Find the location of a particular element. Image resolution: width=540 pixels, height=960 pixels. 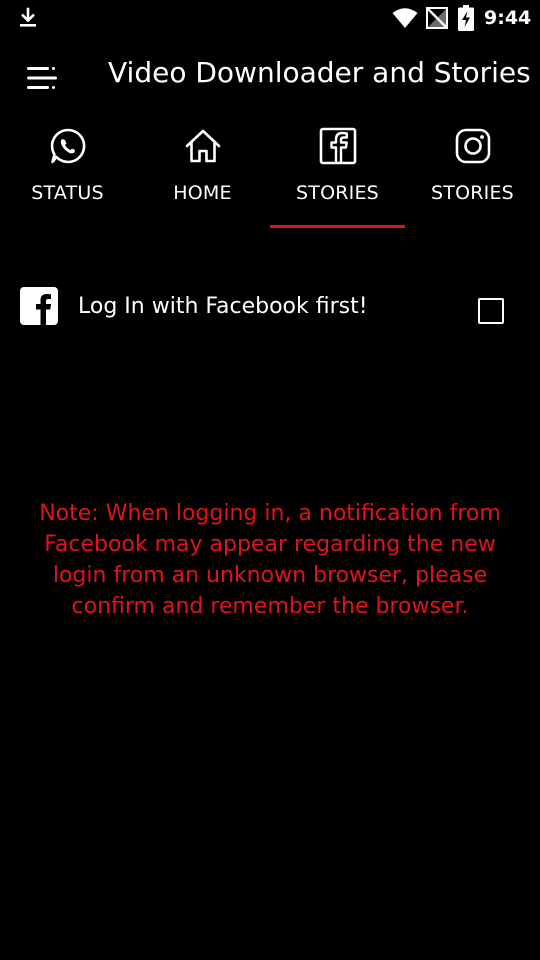

instagram-icon is located at coordinates (472, 146).